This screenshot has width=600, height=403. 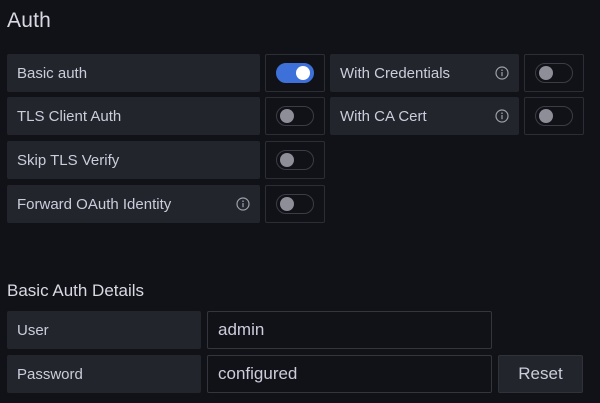 What do you see at coordinates (133, 73) in the screenshot?
I see `basic-auth-label: Basic auth` at bounding box center [133, 73].